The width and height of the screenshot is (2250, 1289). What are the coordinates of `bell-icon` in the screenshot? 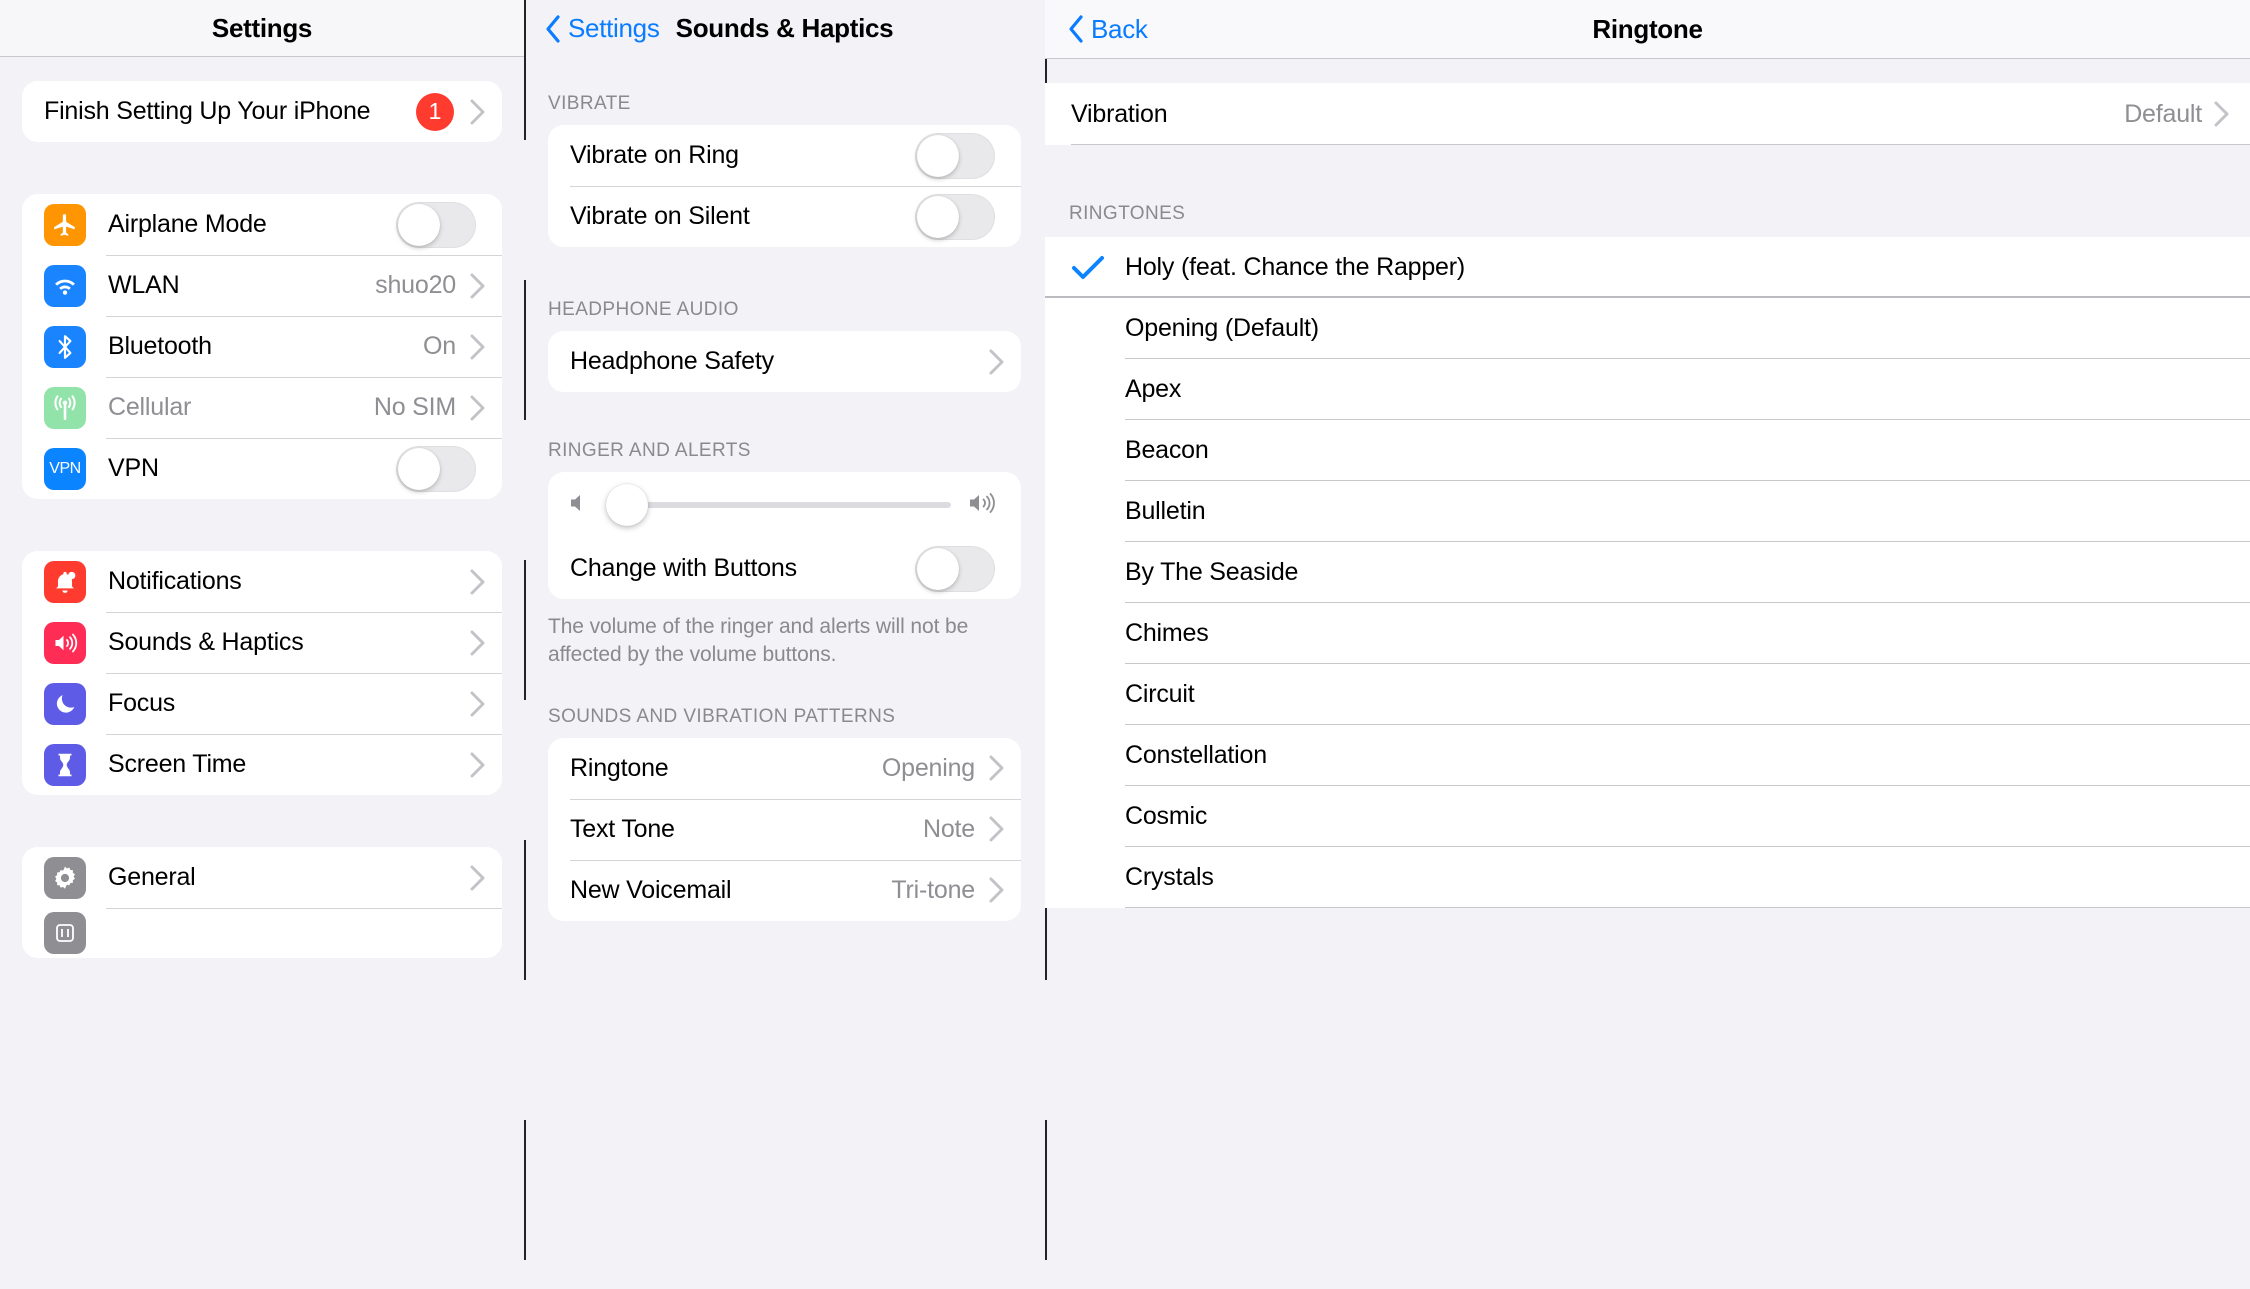 It's located at (65, 581).